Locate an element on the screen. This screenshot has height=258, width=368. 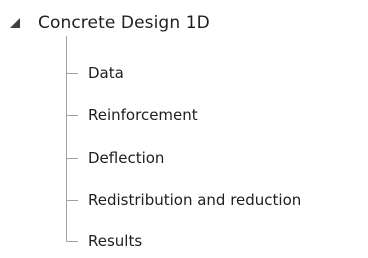
tree-item-data: Data is located at coordinates (106, 73).